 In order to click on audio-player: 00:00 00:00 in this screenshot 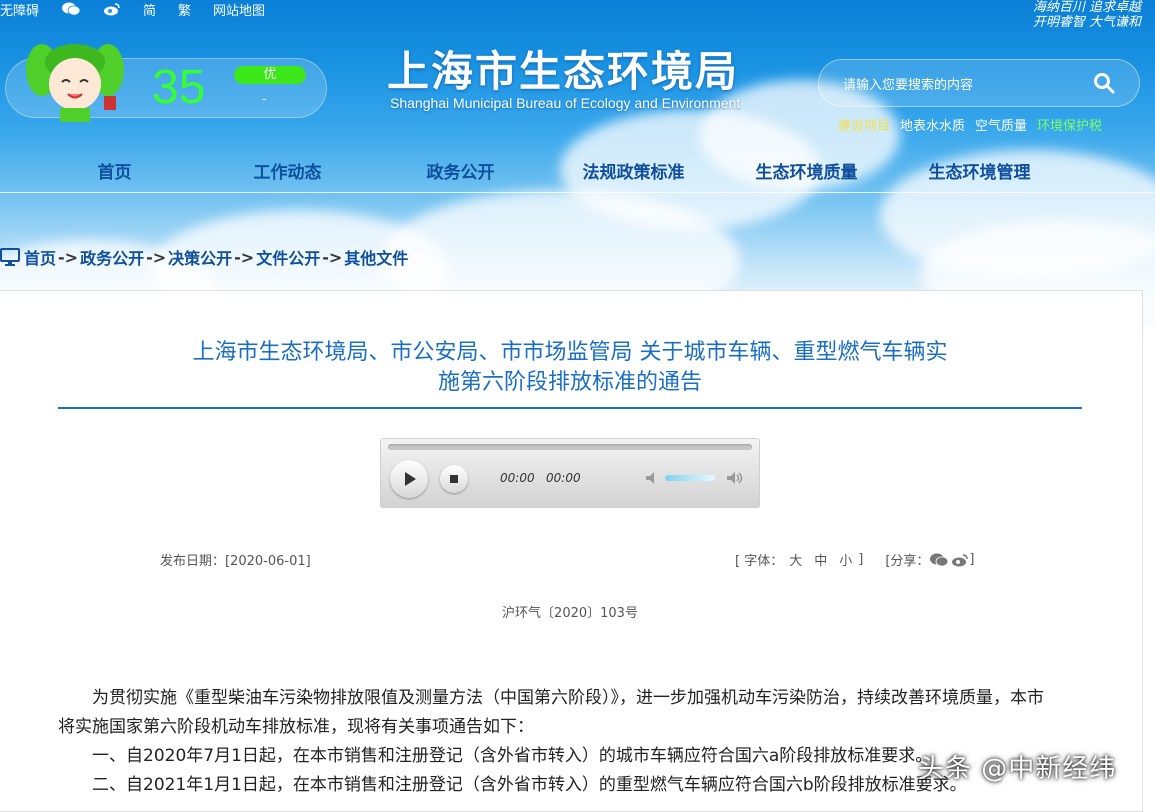, I will do `click(570, 473)`.